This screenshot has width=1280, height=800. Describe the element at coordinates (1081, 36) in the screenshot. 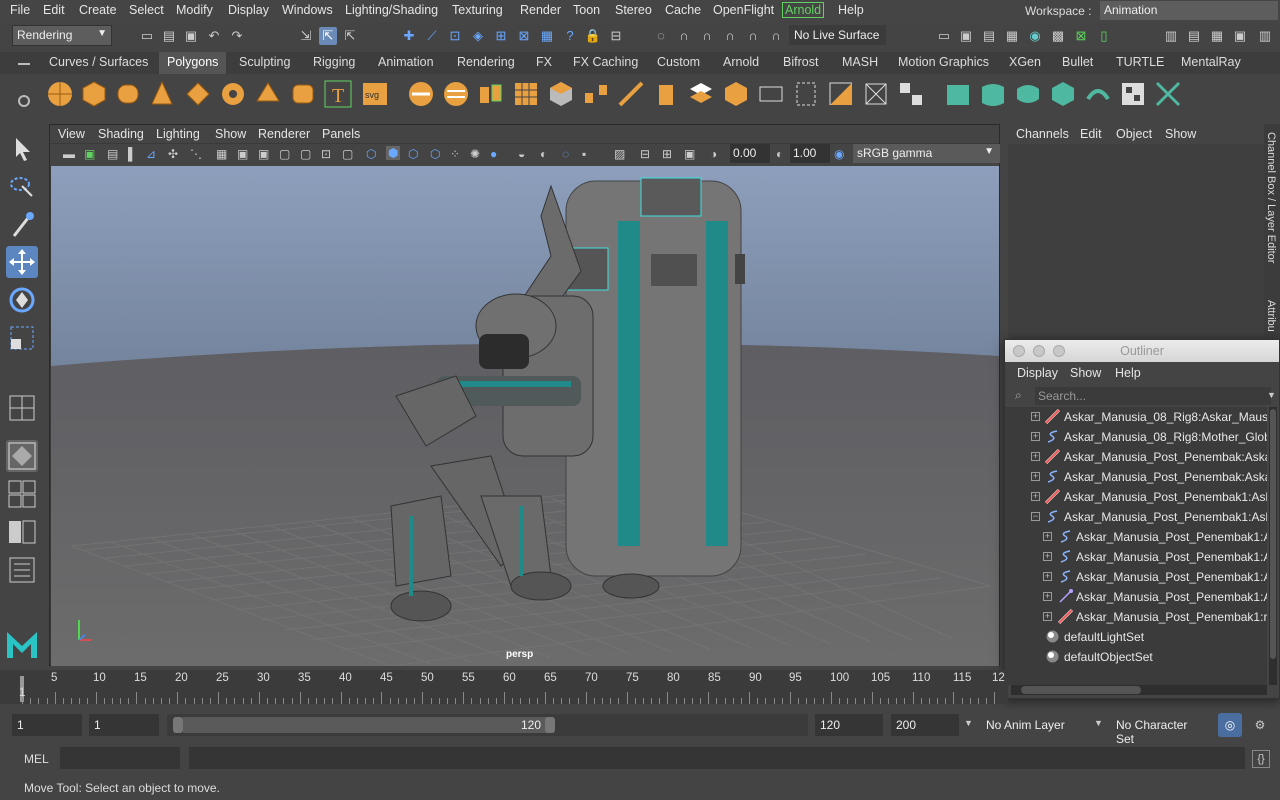

I see `arnold-render-icon: ⊠` at that location.